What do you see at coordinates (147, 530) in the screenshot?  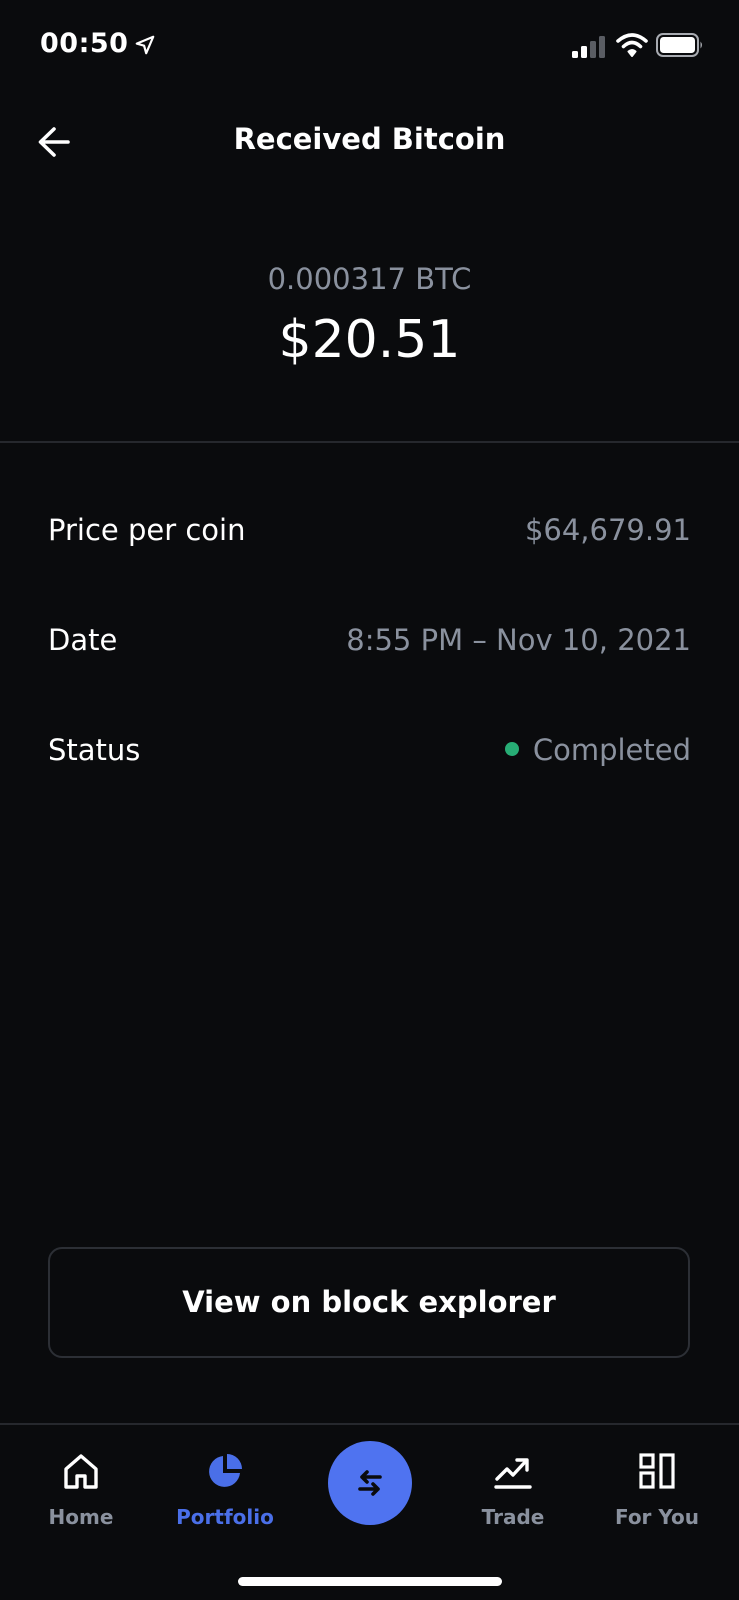 I see `detail-label: Price per coin` at bounding box center [147, 530].